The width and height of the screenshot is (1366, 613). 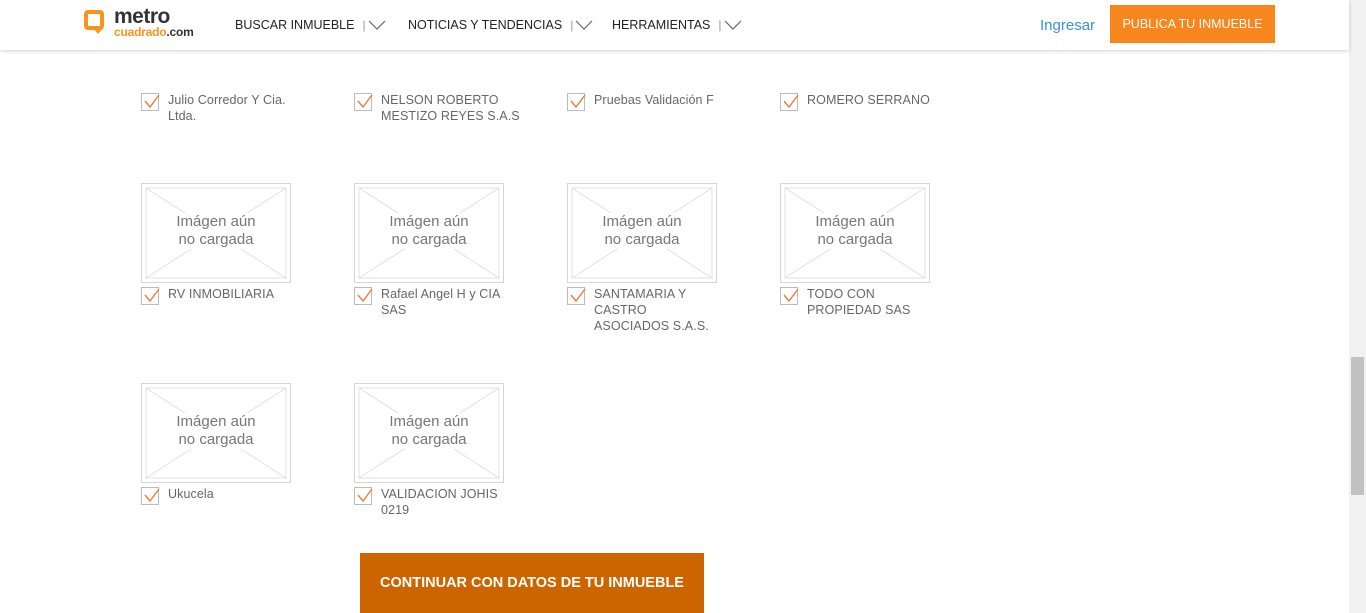 What do you see at coordinates (450, 108) in the screenshot?
I see `agency-name: NELSON ROBERTO MESTIZO REYES S.A.S` at bounding box center [450, 108].